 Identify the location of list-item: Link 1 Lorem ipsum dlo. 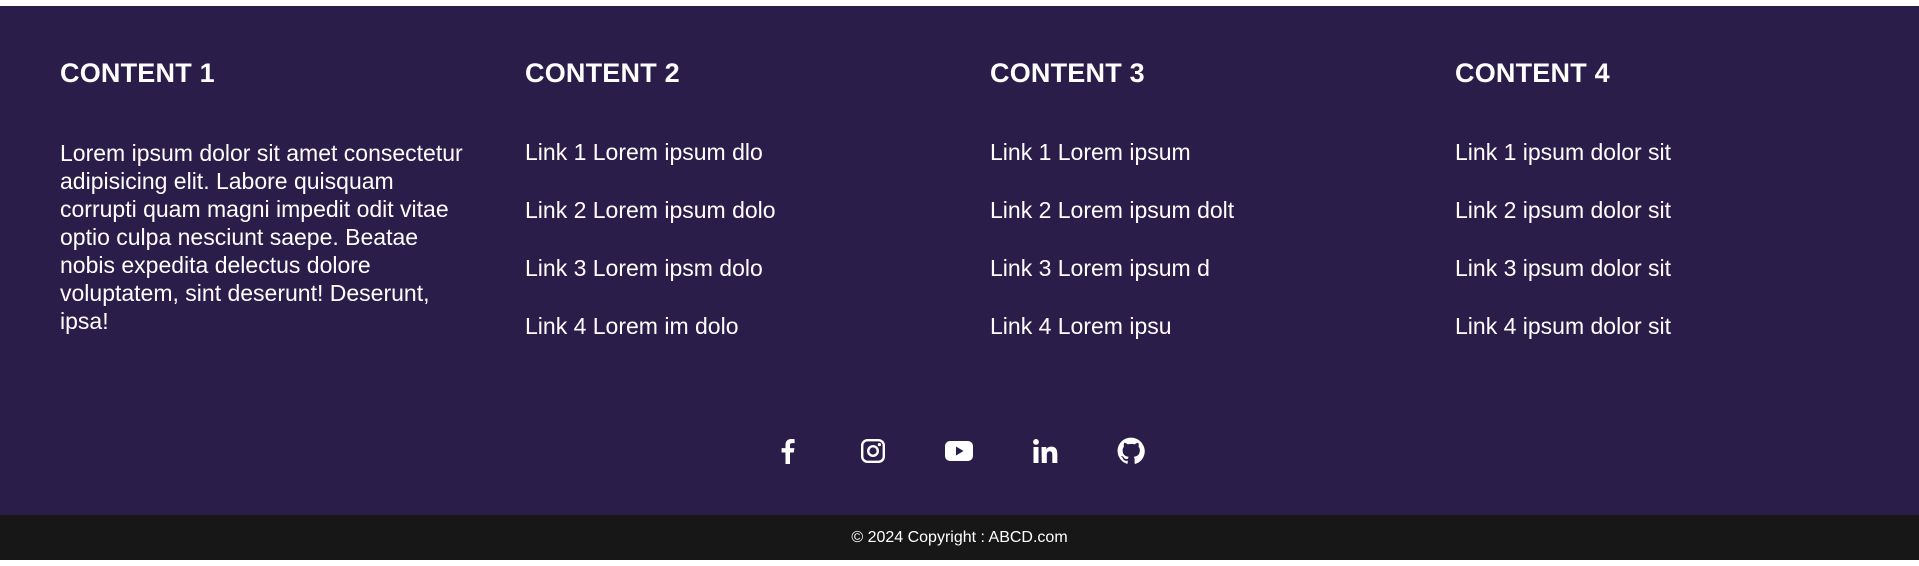
(650, 167).